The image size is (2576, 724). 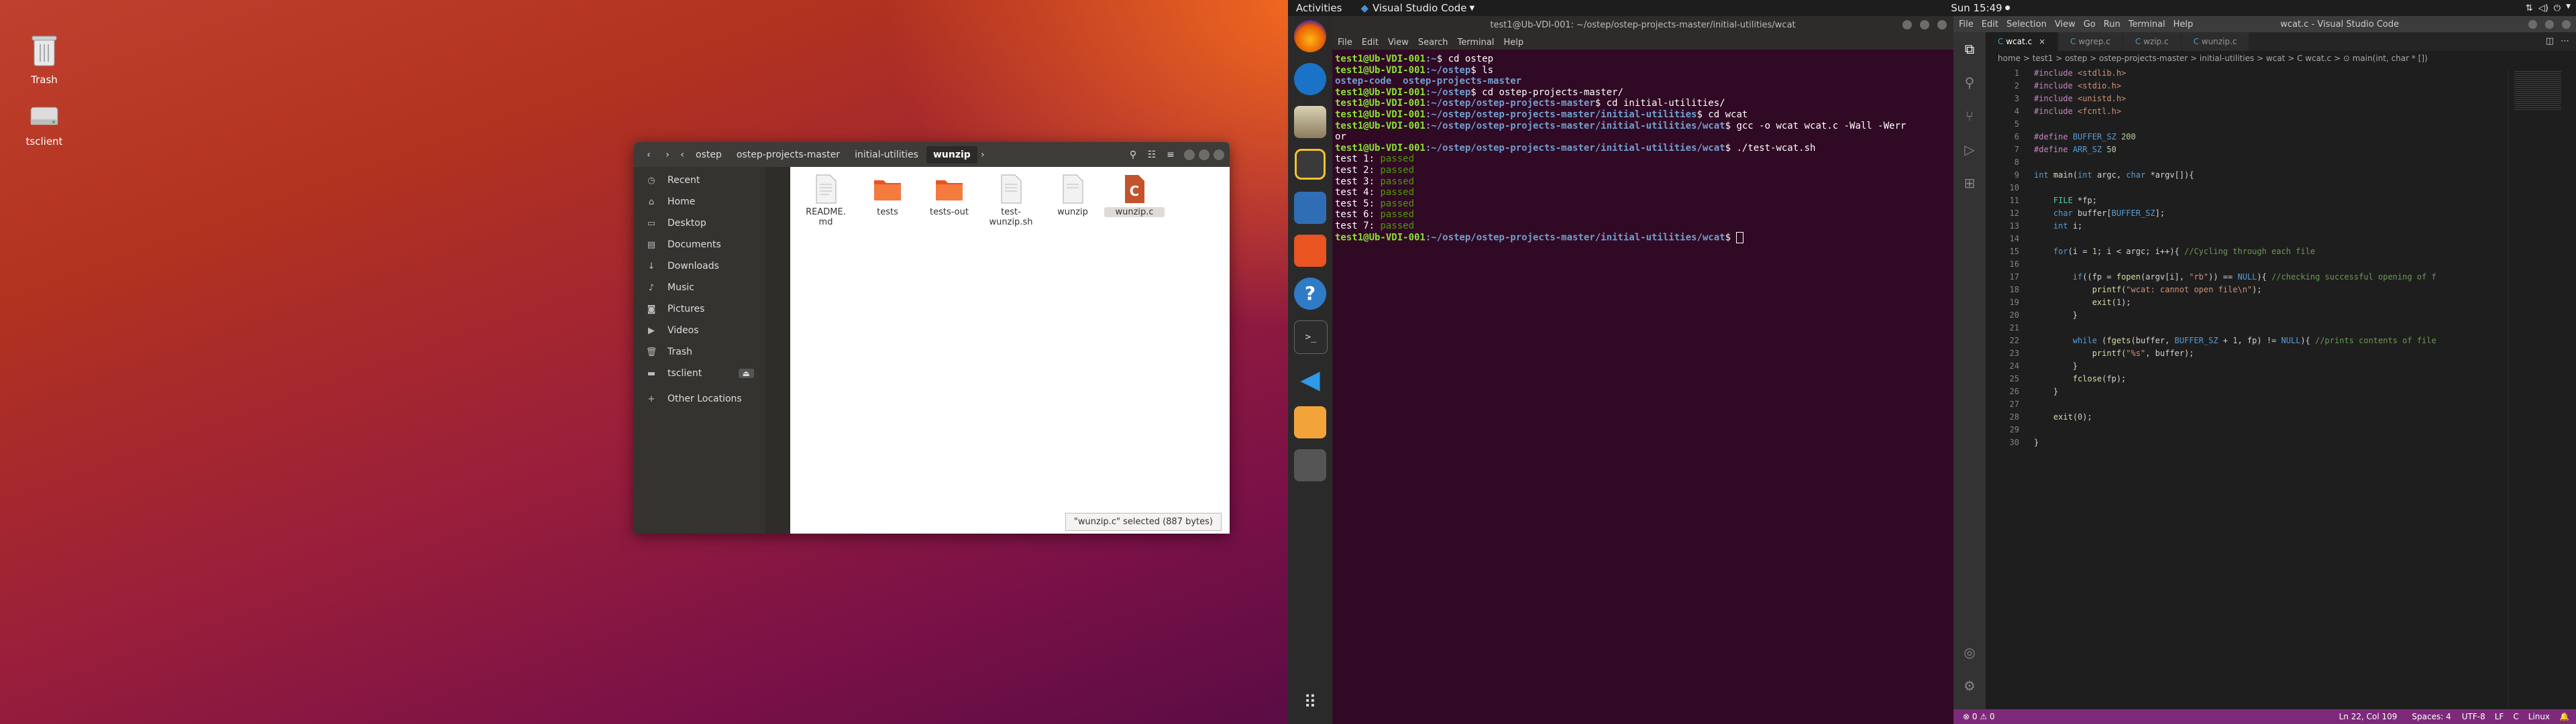 What do you see at coordinates (1969, 686) in the screenshot?
I see `gear-icon: ⚙` at bounding box center [1969, 686].